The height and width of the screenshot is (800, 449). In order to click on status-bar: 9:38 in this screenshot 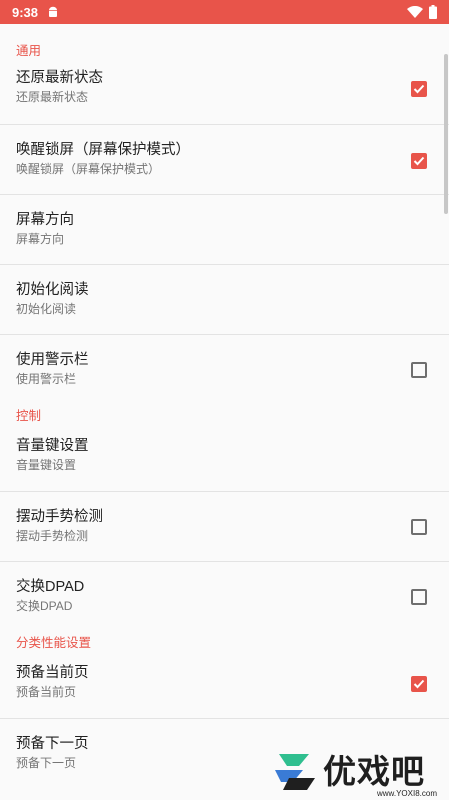, I will do `click(224, 12)`.